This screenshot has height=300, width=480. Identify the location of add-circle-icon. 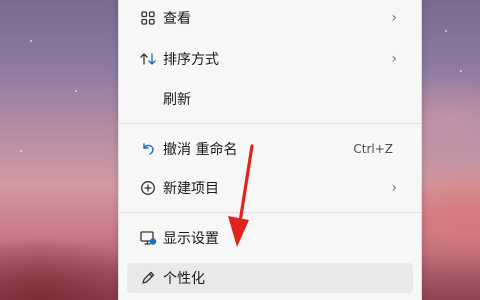
(148, 188).